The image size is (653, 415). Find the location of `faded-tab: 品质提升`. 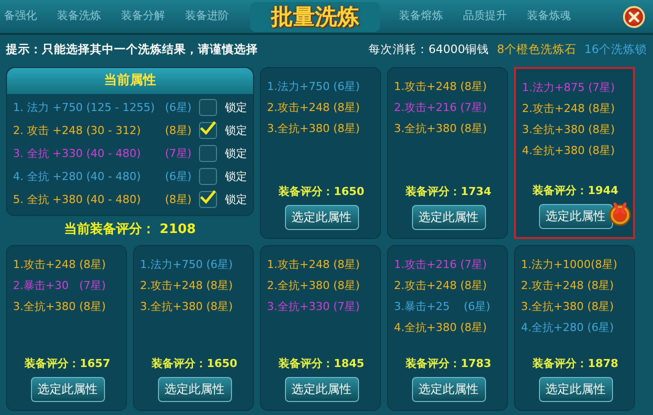

faded-tab: 品质提升 is located at coordinates (485, 15).